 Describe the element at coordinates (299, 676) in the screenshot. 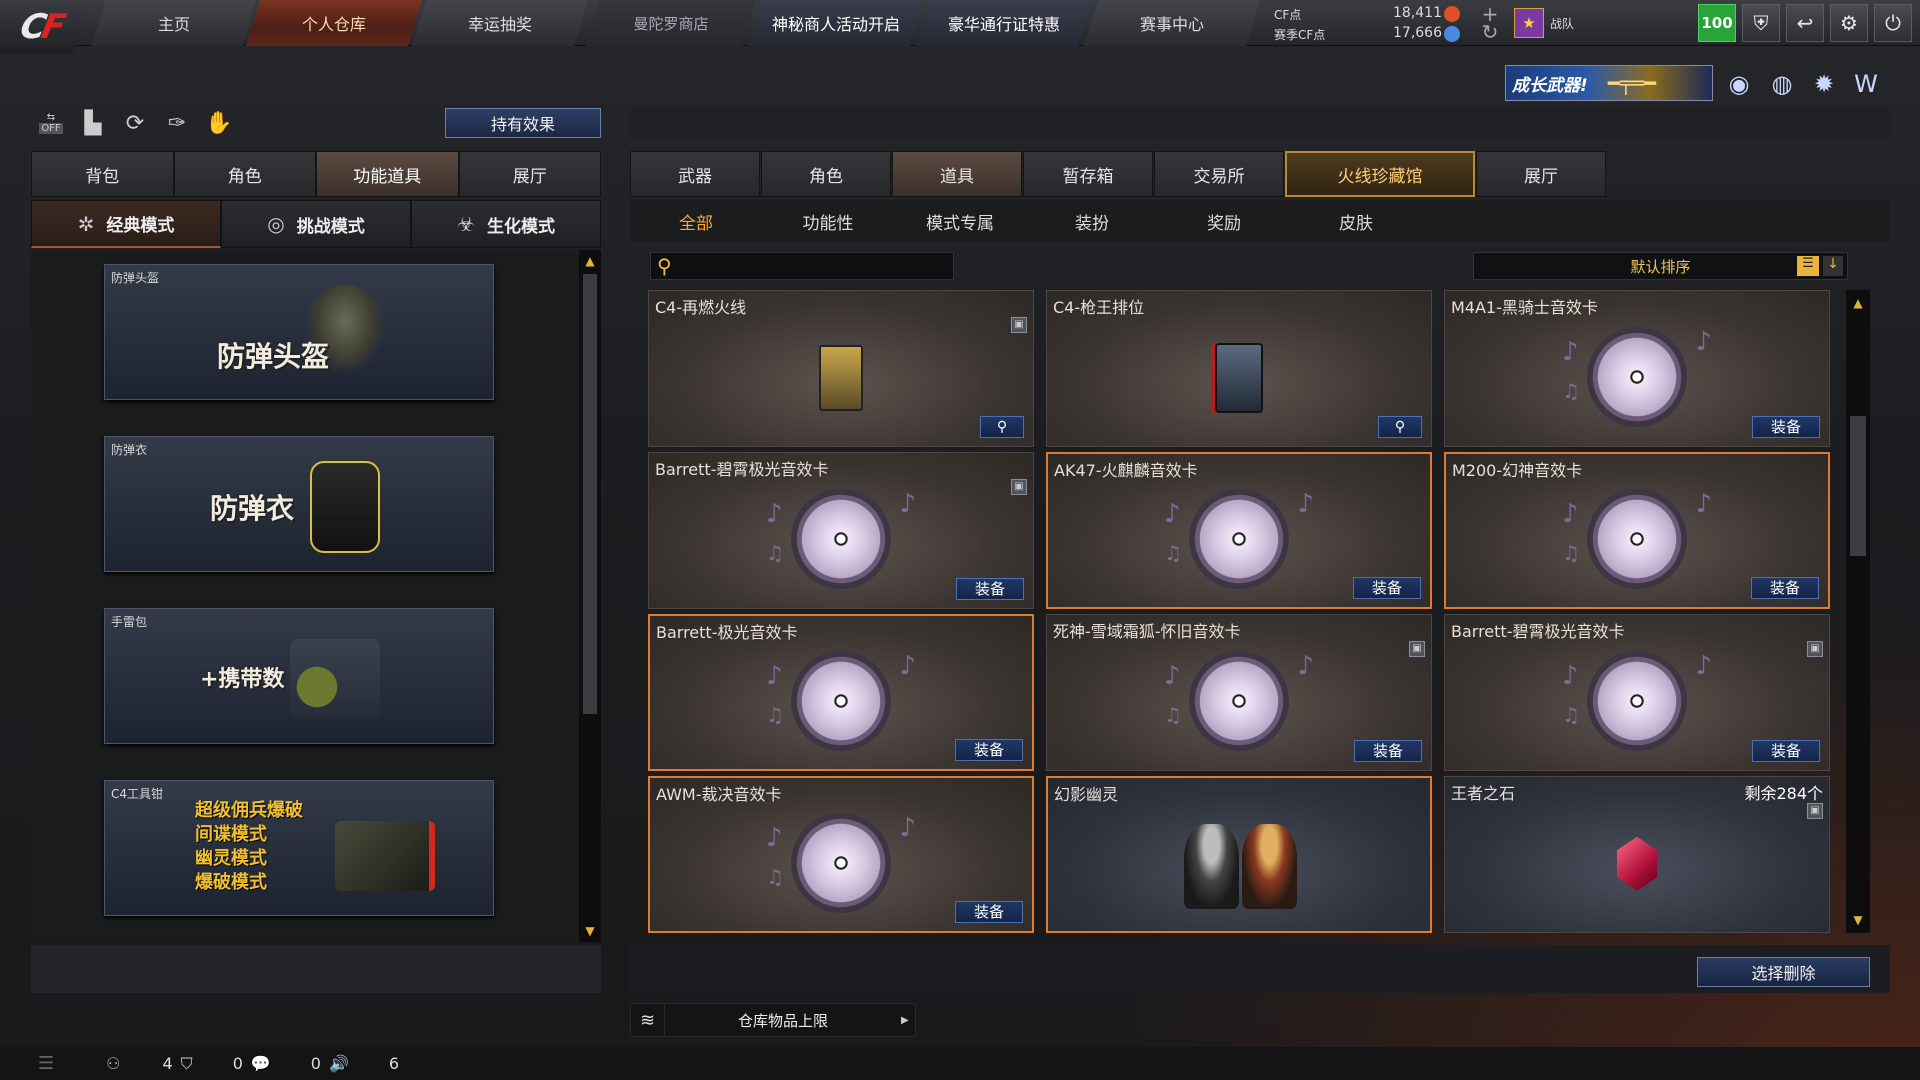

I see `list-item-grenade-pack: 手雷包 +携带数` at that location.